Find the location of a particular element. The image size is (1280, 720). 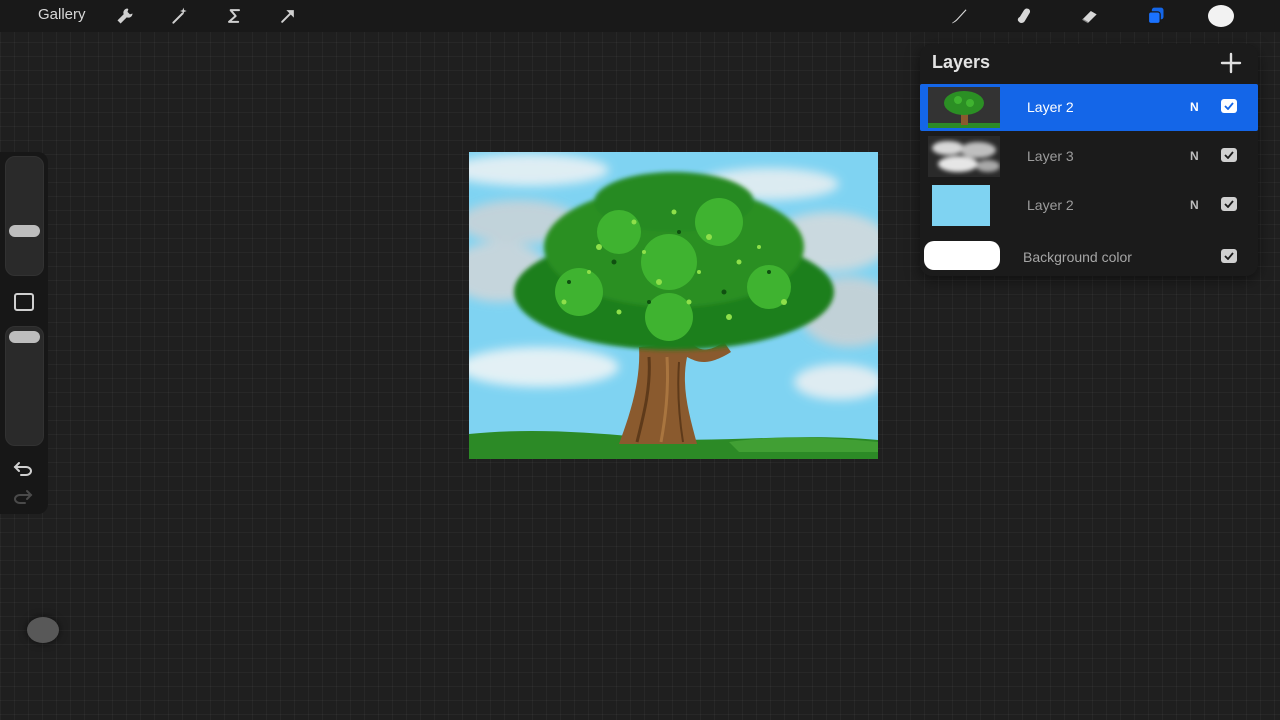

plus-icon is located at coordinates (1231, 63).